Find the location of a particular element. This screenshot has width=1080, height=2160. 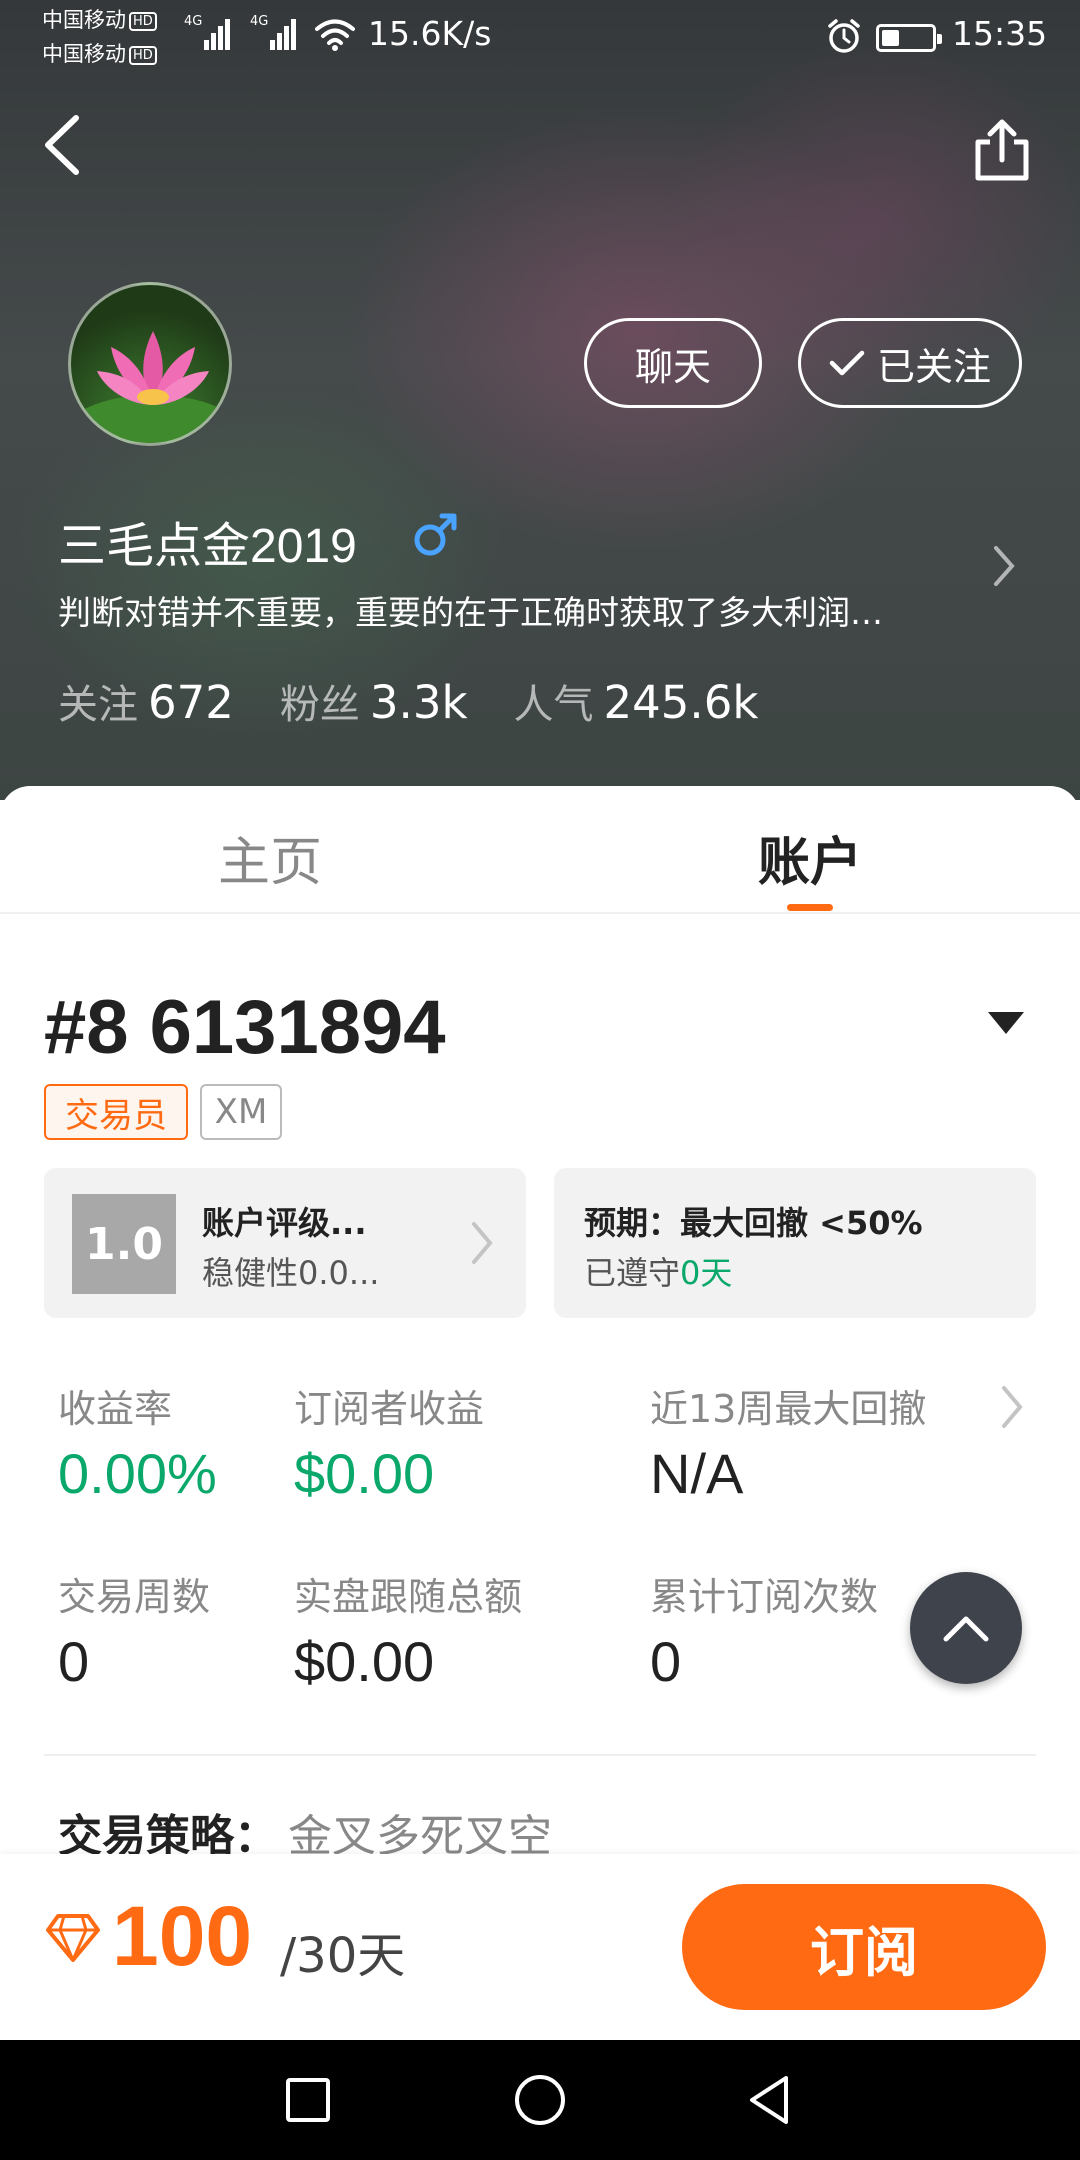

tab-bar: 主页 账户 is located at coordinates (540, 850).